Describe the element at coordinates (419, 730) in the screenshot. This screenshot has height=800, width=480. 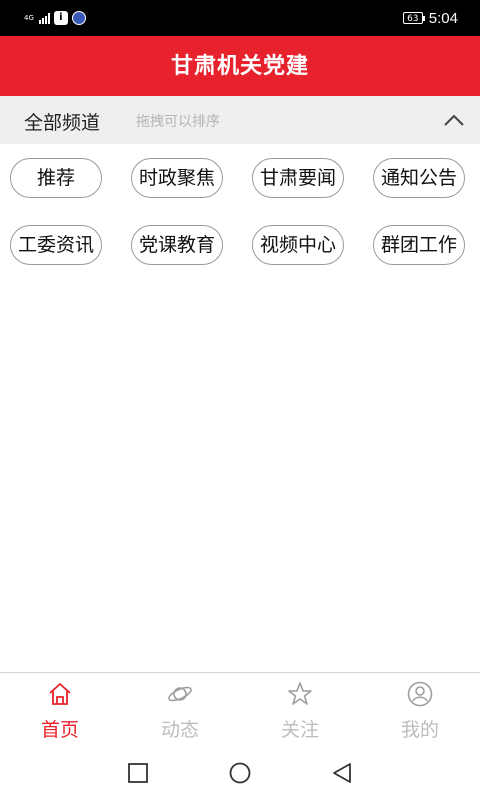
I see `tab-label-mine: 我的` at that location.